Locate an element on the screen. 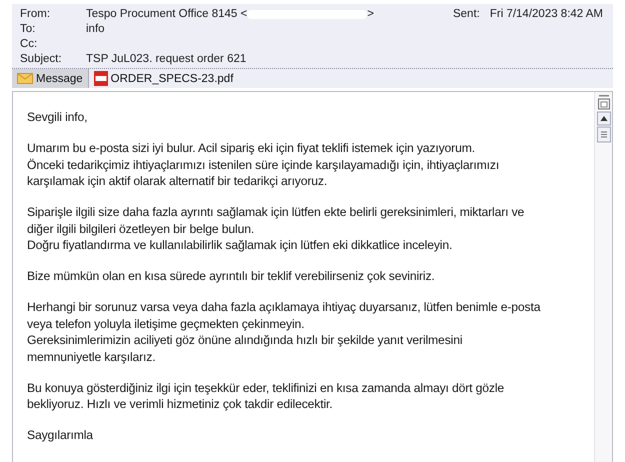 This screenshot has height=462, width=625. body-text-line: diğer ilgili bilgileri özetleyen bir belge bulun. is located at coordinates (140, 229).